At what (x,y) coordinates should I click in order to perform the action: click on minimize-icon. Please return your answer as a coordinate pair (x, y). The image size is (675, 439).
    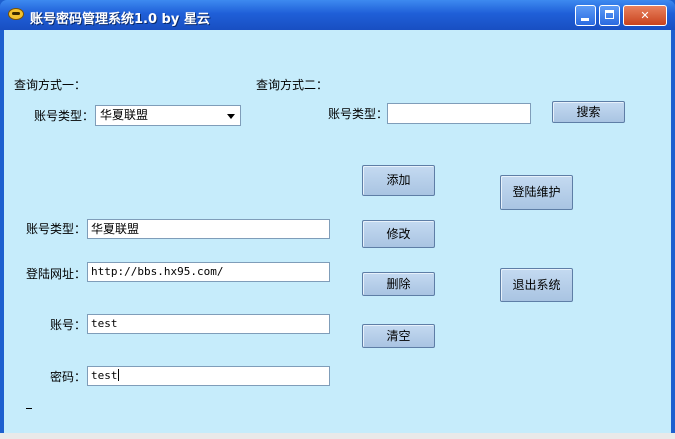
    Looking at the image, I should click on (585, 19).